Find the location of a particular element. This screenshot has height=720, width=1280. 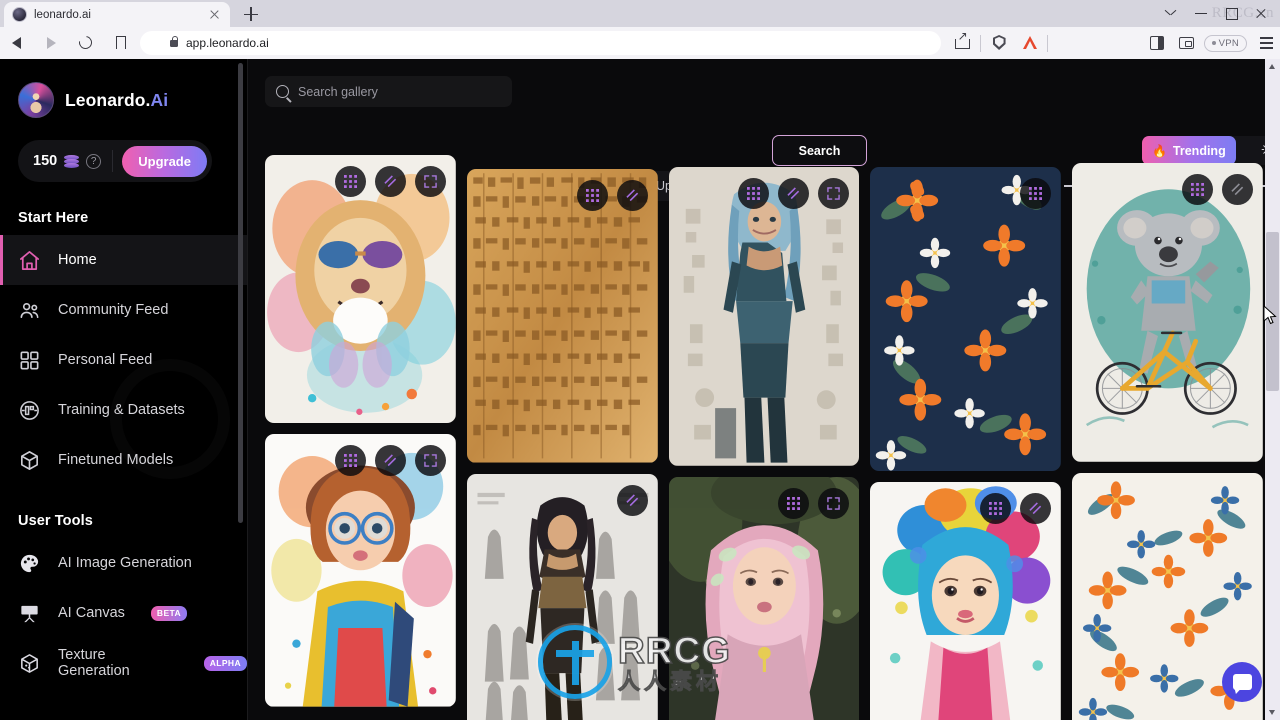

brave-lion-icon is located at coordinates (1029, 43).